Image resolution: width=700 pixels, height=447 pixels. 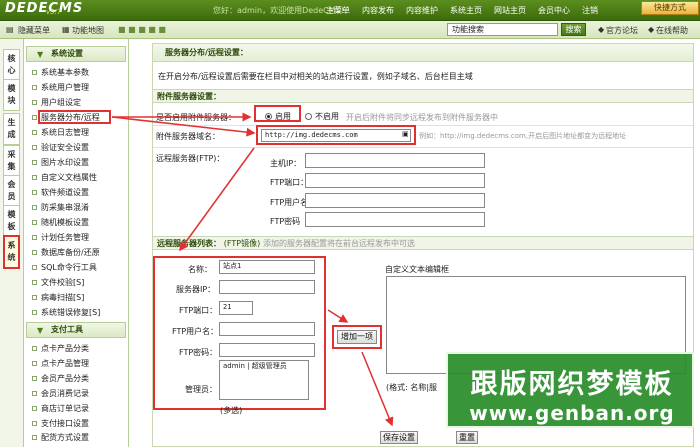 What do you see at coordinates (217, 199) in the screenshot?
I see `arrow-to-remote` at bounding box center [217, 199].